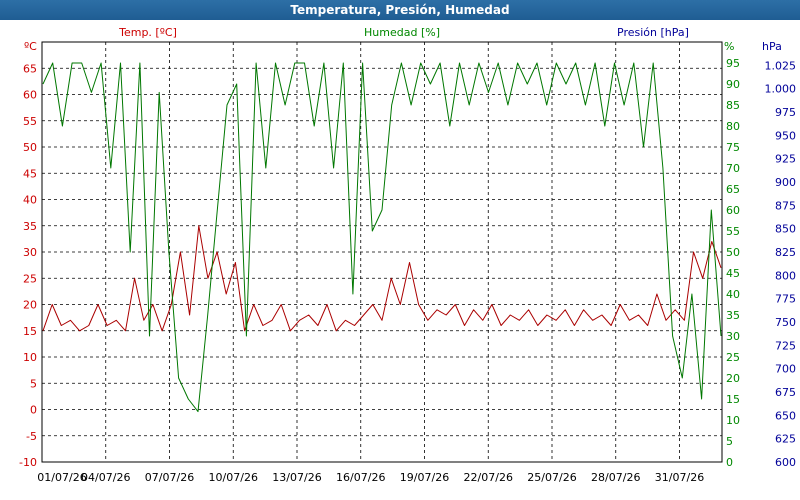 This screenshot has height=500, width=800. Describe the element at coordinates (147, 32) in the screenshot. I see `temperature-legend-label: Temp. [ºC]` at that location.